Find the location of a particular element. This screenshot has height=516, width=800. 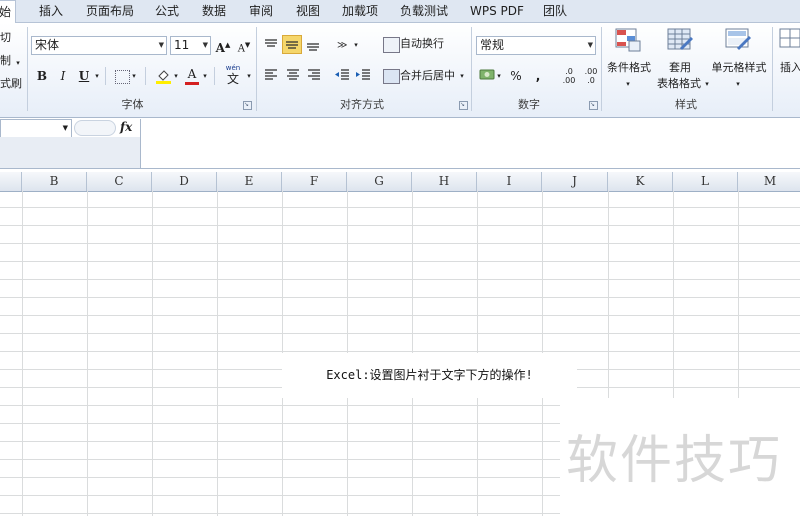

font-color-swatch is located at coordinates (192, 83).